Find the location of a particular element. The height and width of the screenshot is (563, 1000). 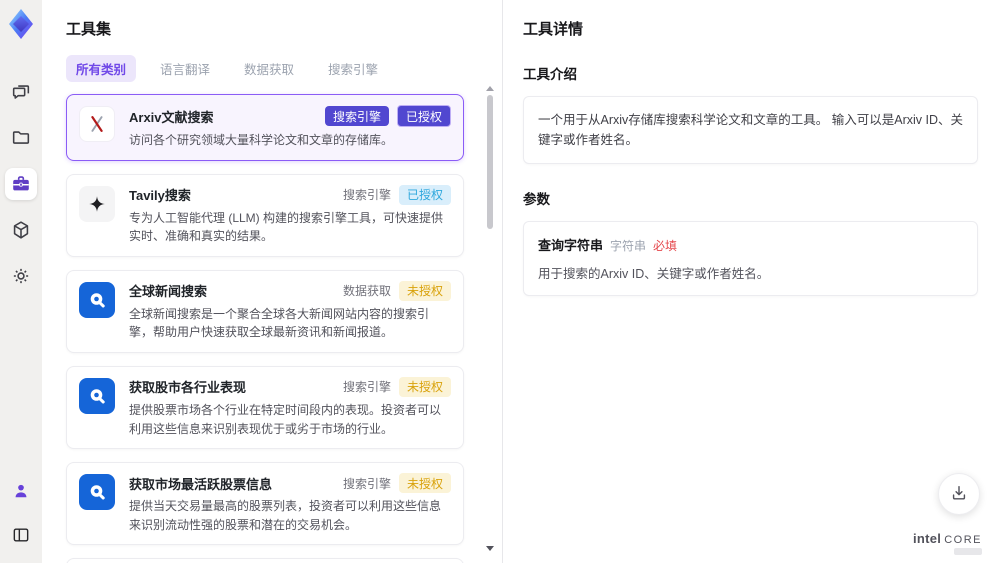

scroll-up-icon is located at coordinates (490, 88).